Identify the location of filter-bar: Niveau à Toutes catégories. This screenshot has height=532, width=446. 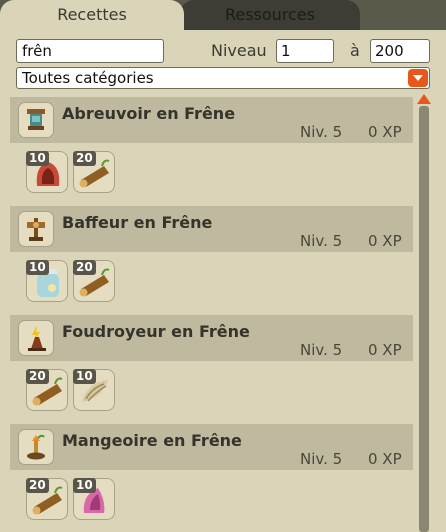
(223, 62).